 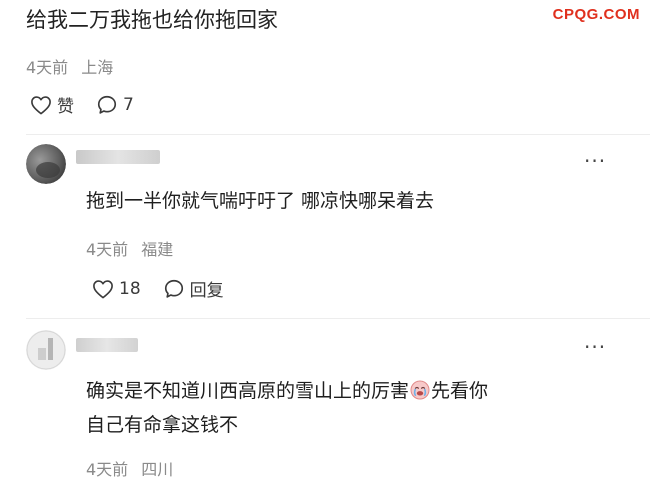 What do you see at coordinates (162, 425) in the screenshot?
I see `reply-text-line-2: 自己有命拿这钱不` at bounding box center [162, 425].